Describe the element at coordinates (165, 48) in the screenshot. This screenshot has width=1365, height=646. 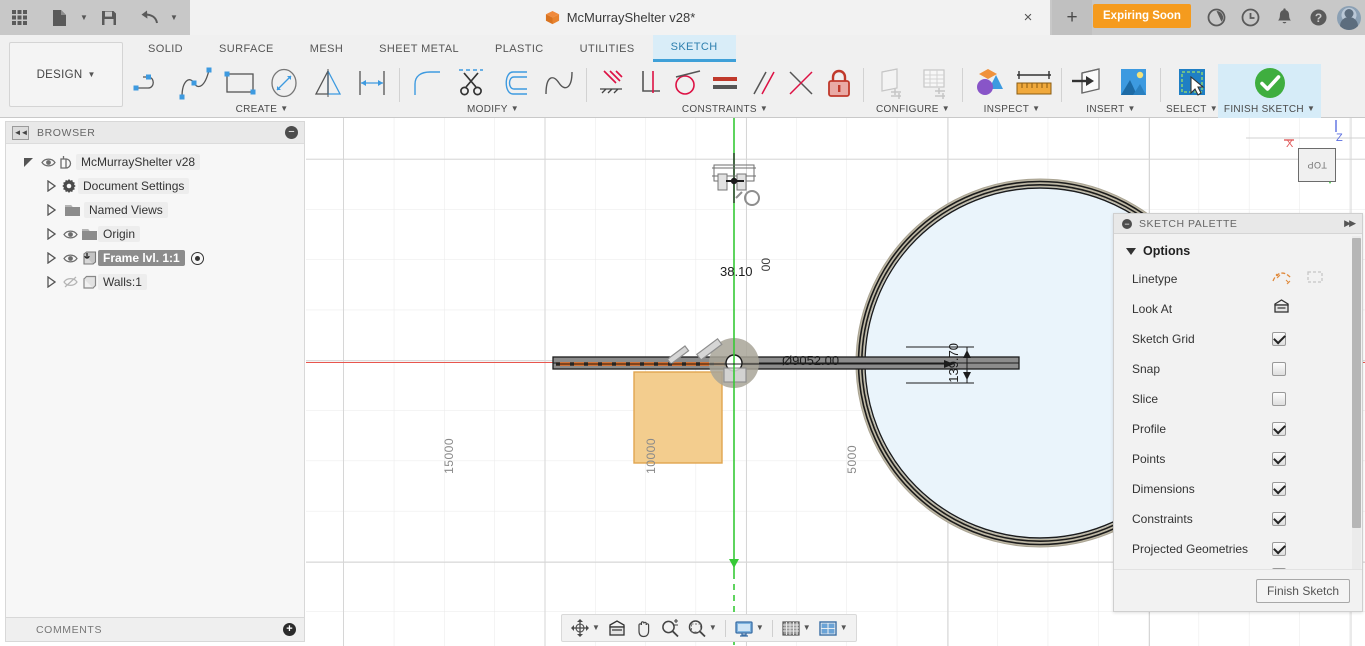
I see `tab-solid: SOLID` at that location.